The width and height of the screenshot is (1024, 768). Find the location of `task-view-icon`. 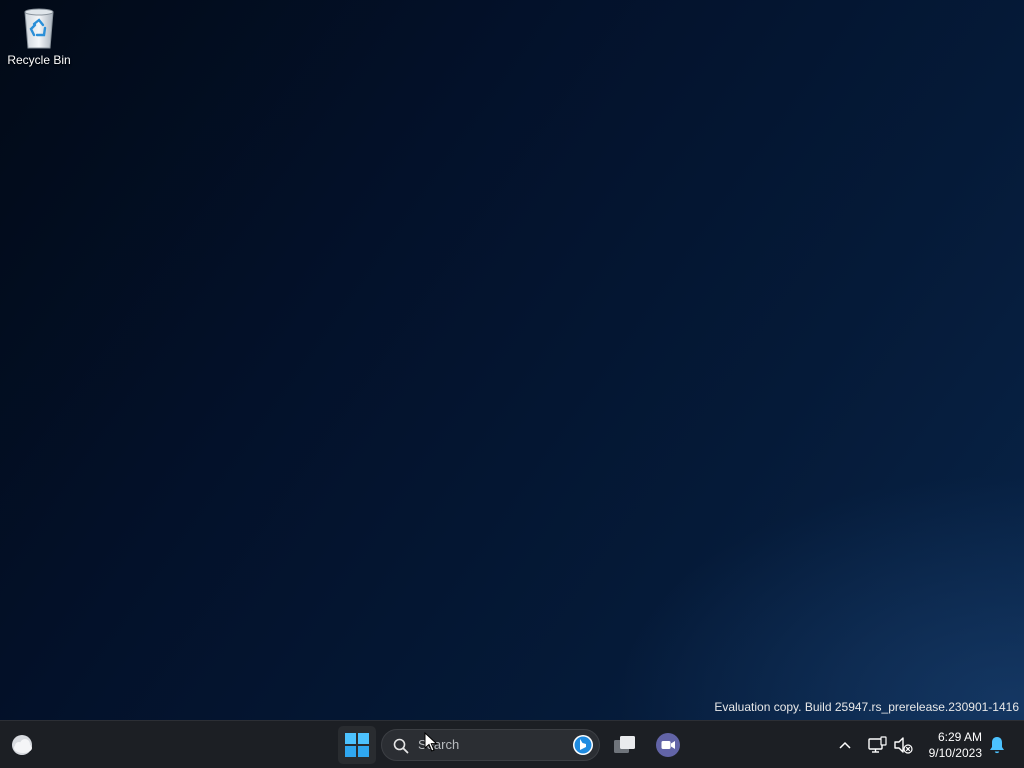

task-view-icon is located at coordinates (624, 744).